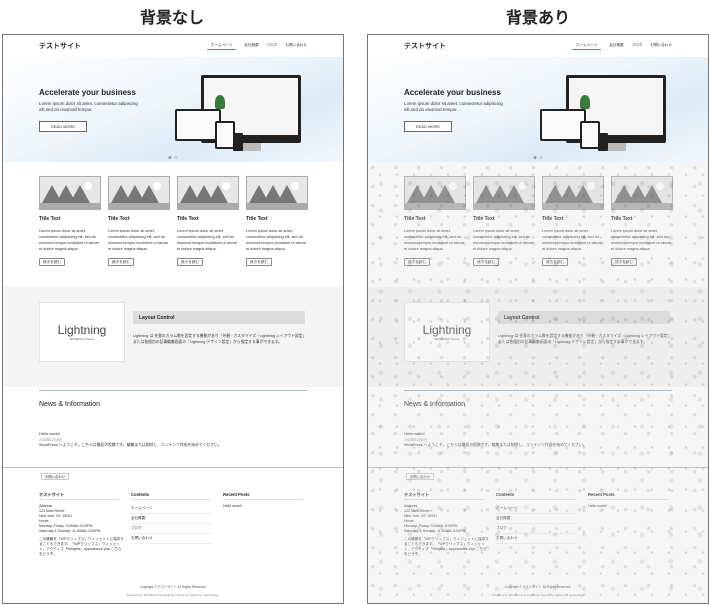 Image resolution: width=710 pixels, height=606 pixels. What do you see at coordinates (82, 339) in the screenshot?
I see `logo-subtext: WordPress Theme` at bounding box center [82, 339].